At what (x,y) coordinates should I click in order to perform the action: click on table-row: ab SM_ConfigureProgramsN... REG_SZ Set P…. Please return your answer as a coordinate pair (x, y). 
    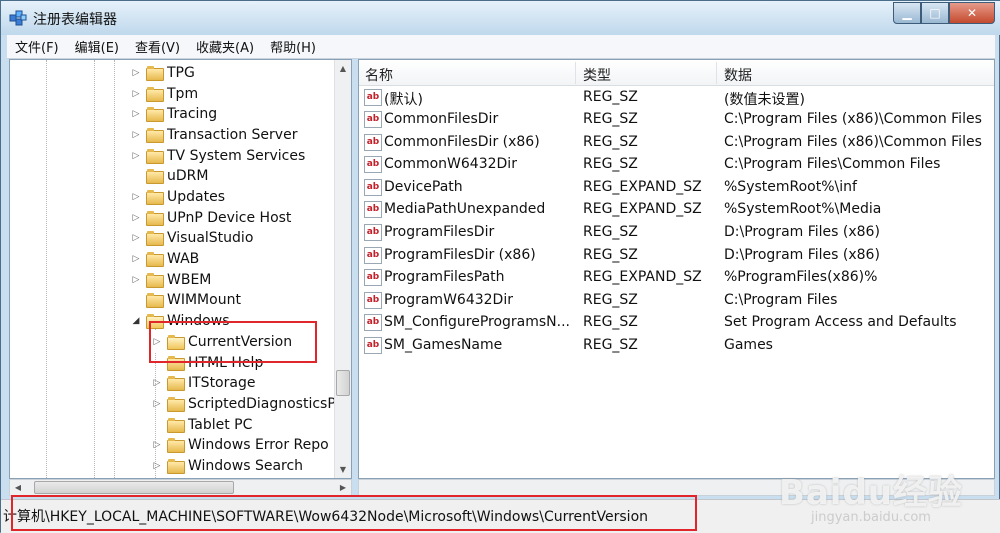
    Looking at the image, I should click on (676, 323).